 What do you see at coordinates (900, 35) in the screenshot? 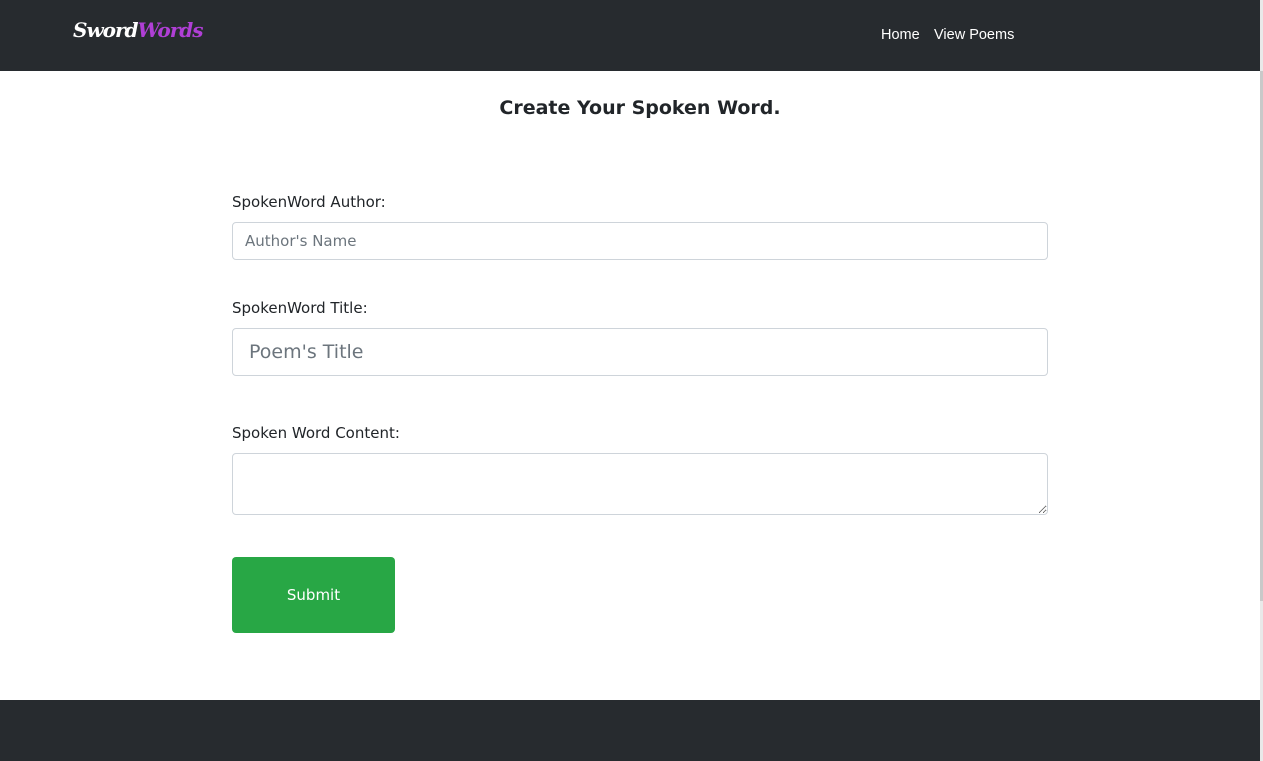
I see `nav-home-link: Home` at bounding box center [900, 35].